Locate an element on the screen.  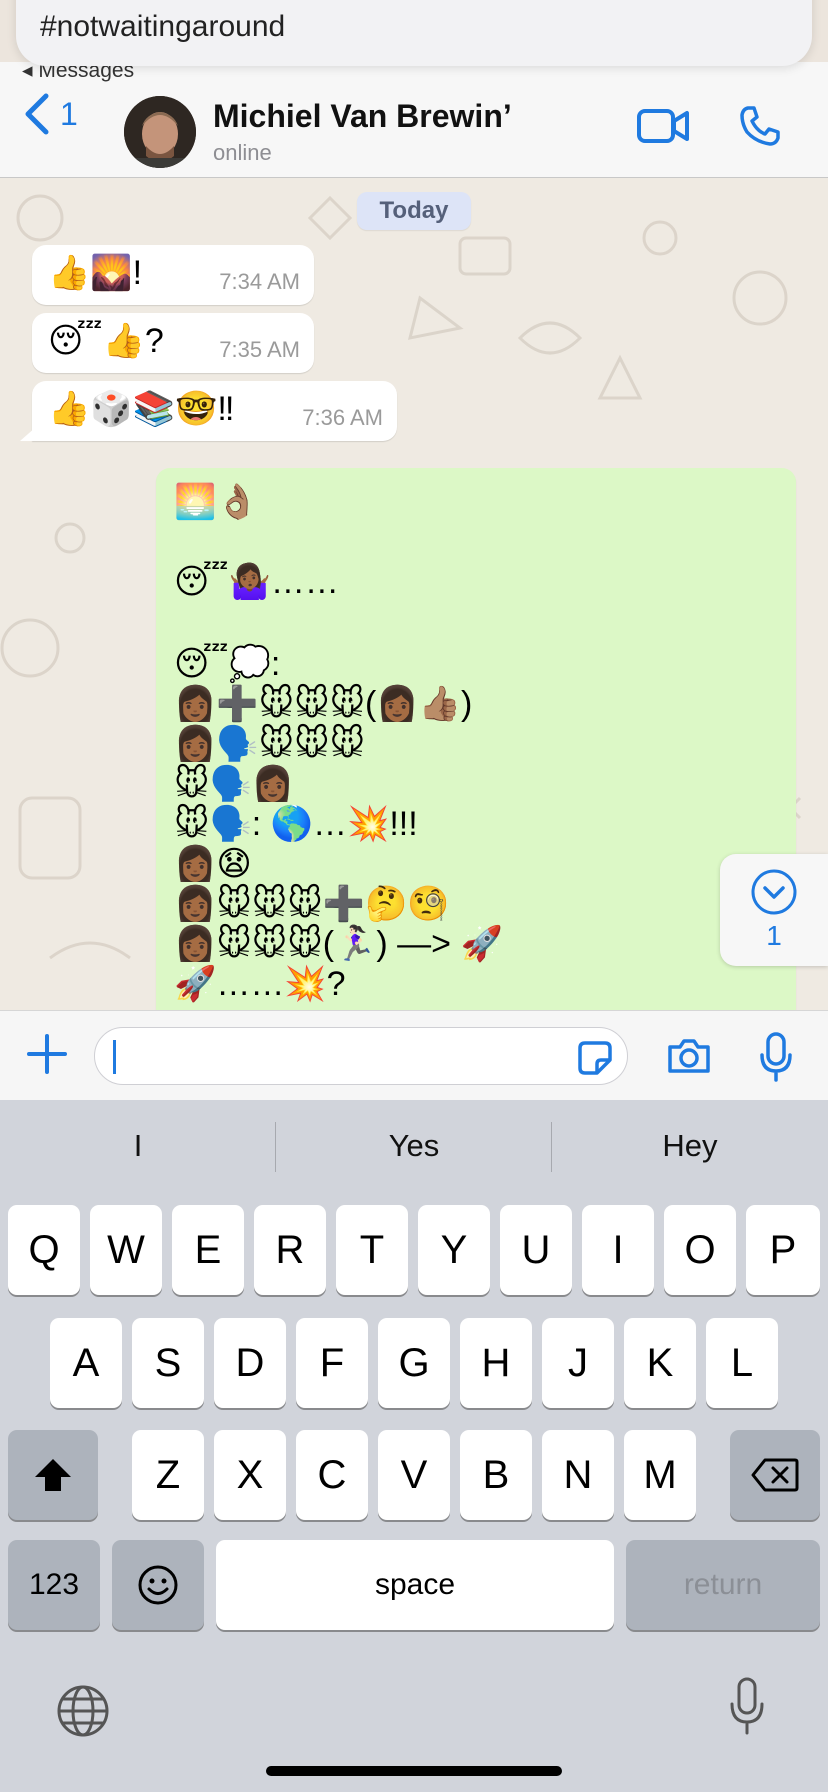
message-input is located at coordinates (361, 1056).